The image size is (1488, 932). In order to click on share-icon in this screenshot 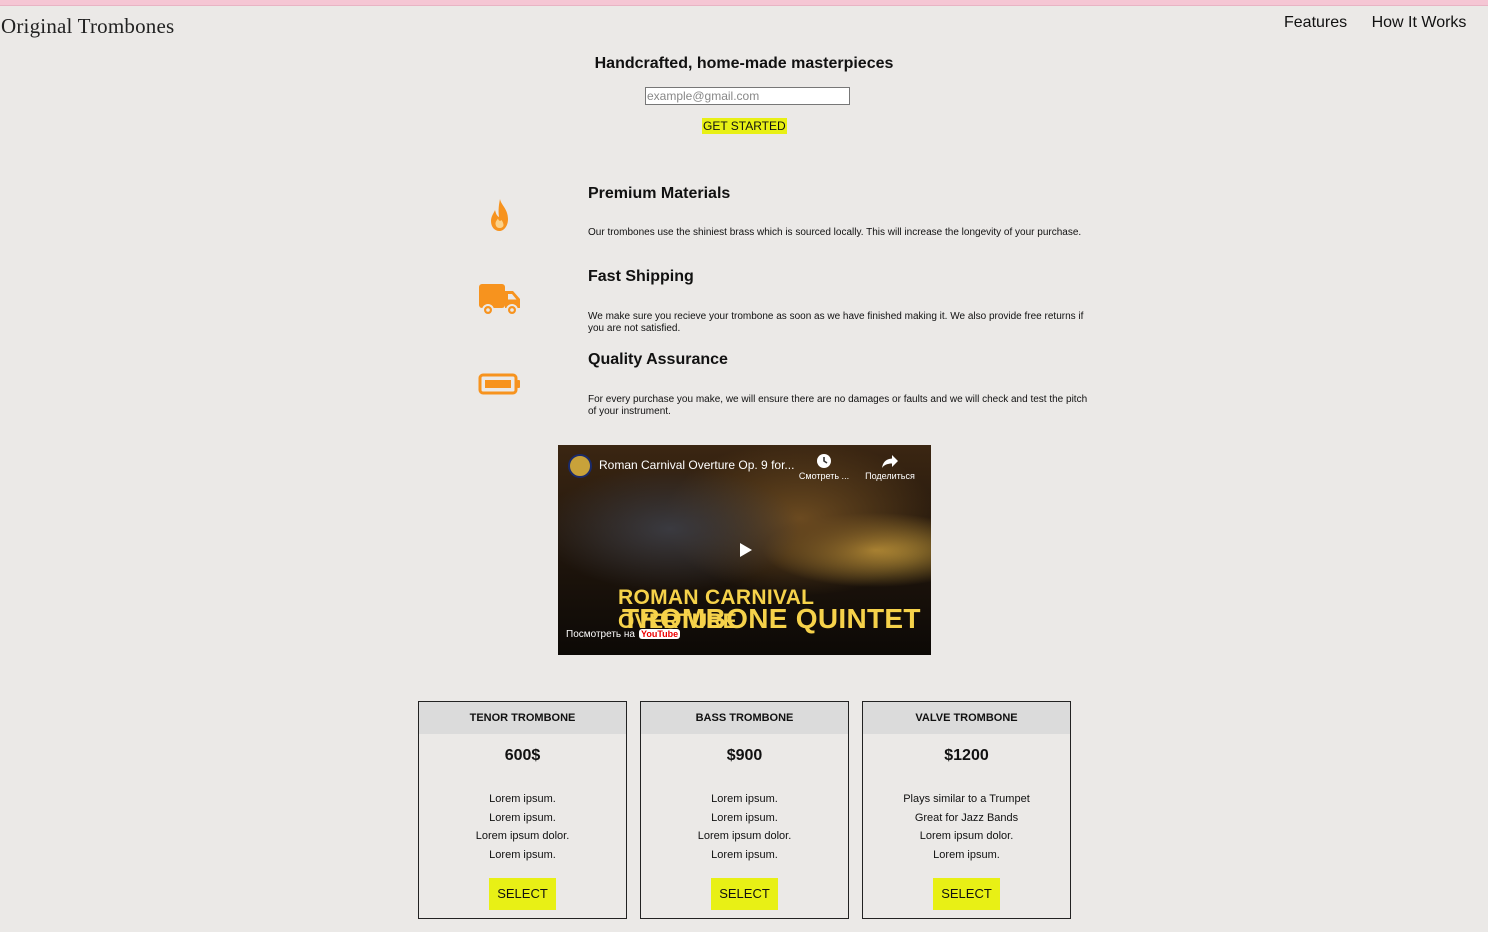, I will do `click(890, 461)`.